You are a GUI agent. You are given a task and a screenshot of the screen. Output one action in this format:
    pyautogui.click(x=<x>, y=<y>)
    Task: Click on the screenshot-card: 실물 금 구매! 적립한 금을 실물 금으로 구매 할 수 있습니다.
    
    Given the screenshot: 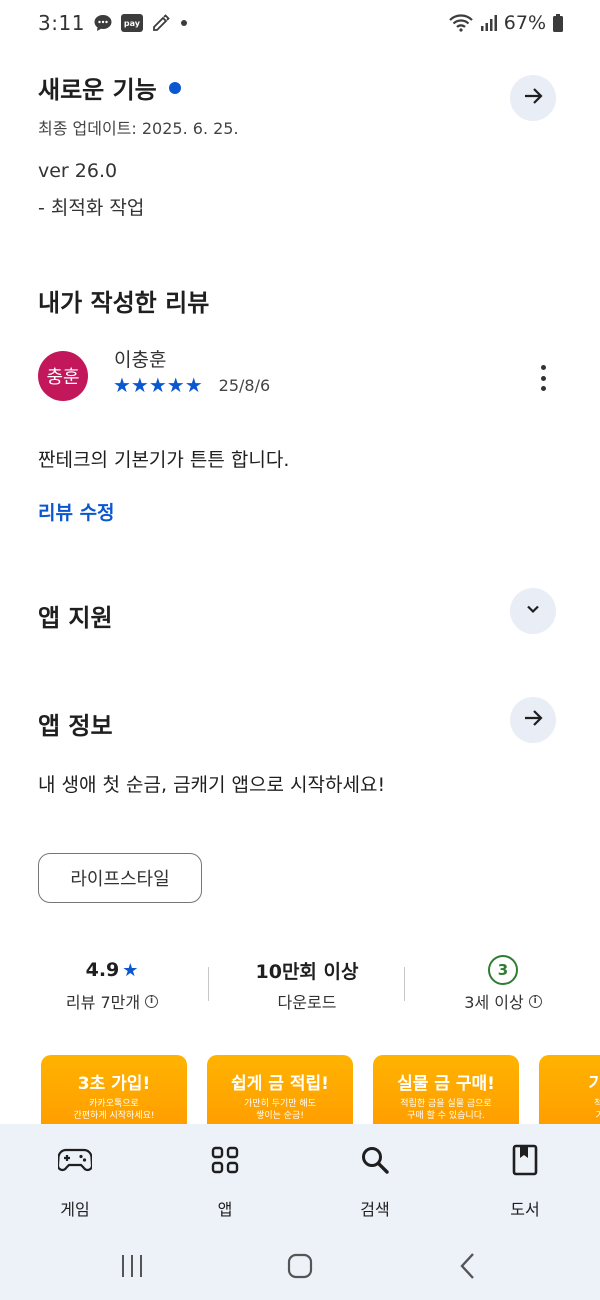 What is the action you would take?
    pyautogui.click(x=446, y=1090)
    